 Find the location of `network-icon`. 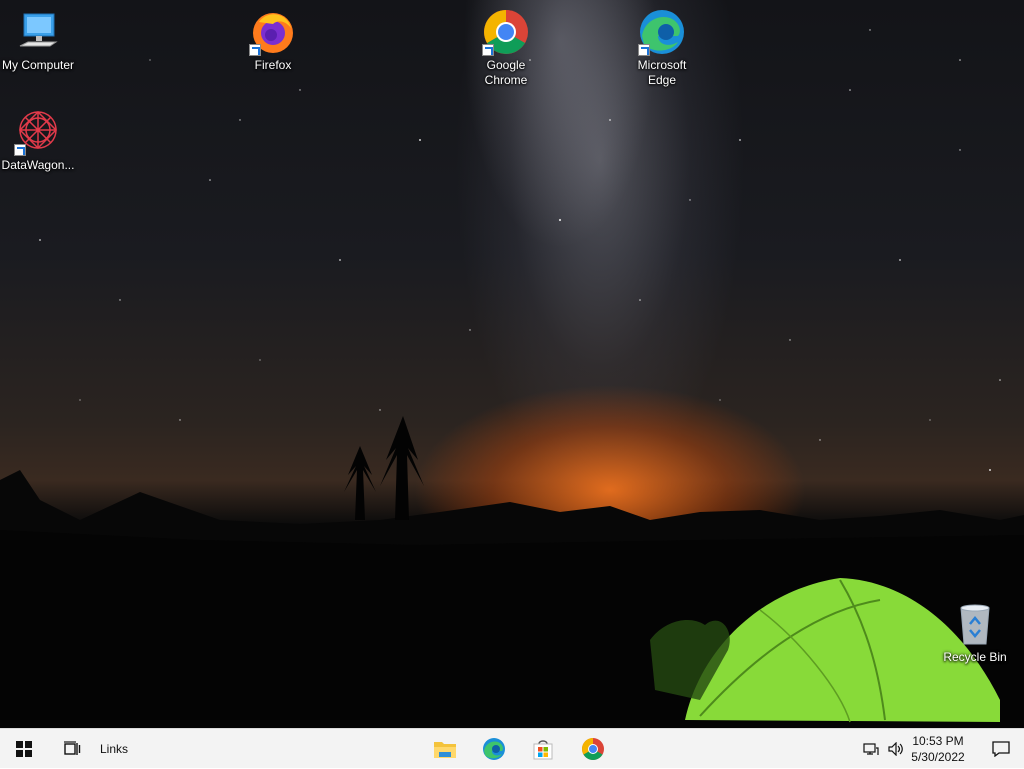

network-icon is located at coordinates (871, 749).